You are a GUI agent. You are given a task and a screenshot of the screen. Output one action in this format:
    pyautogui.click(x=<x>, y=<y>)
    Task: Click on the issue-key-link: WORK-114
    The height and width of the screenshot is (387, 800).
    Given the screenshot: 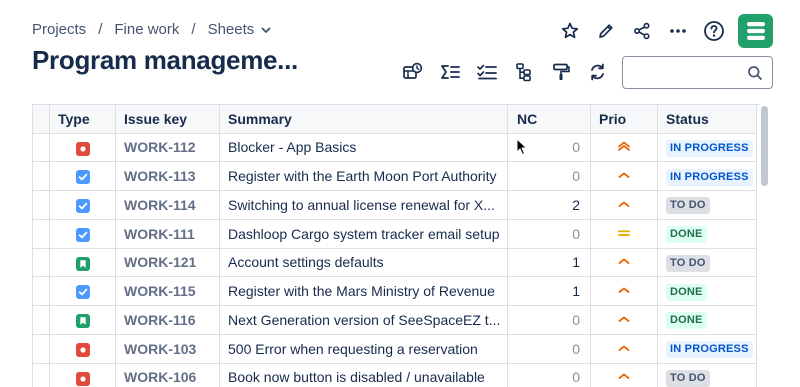 What is the action you would take?
    pyautogui.click(x=167, y=205)
    